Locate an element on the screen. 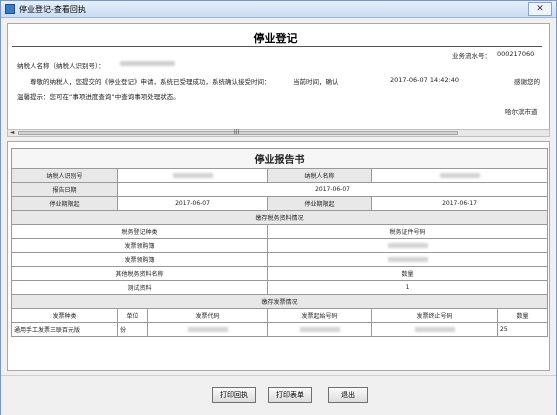 The image size is (557, 415). time-label: 当前时间，确认 is located at coordinates (316, 82).